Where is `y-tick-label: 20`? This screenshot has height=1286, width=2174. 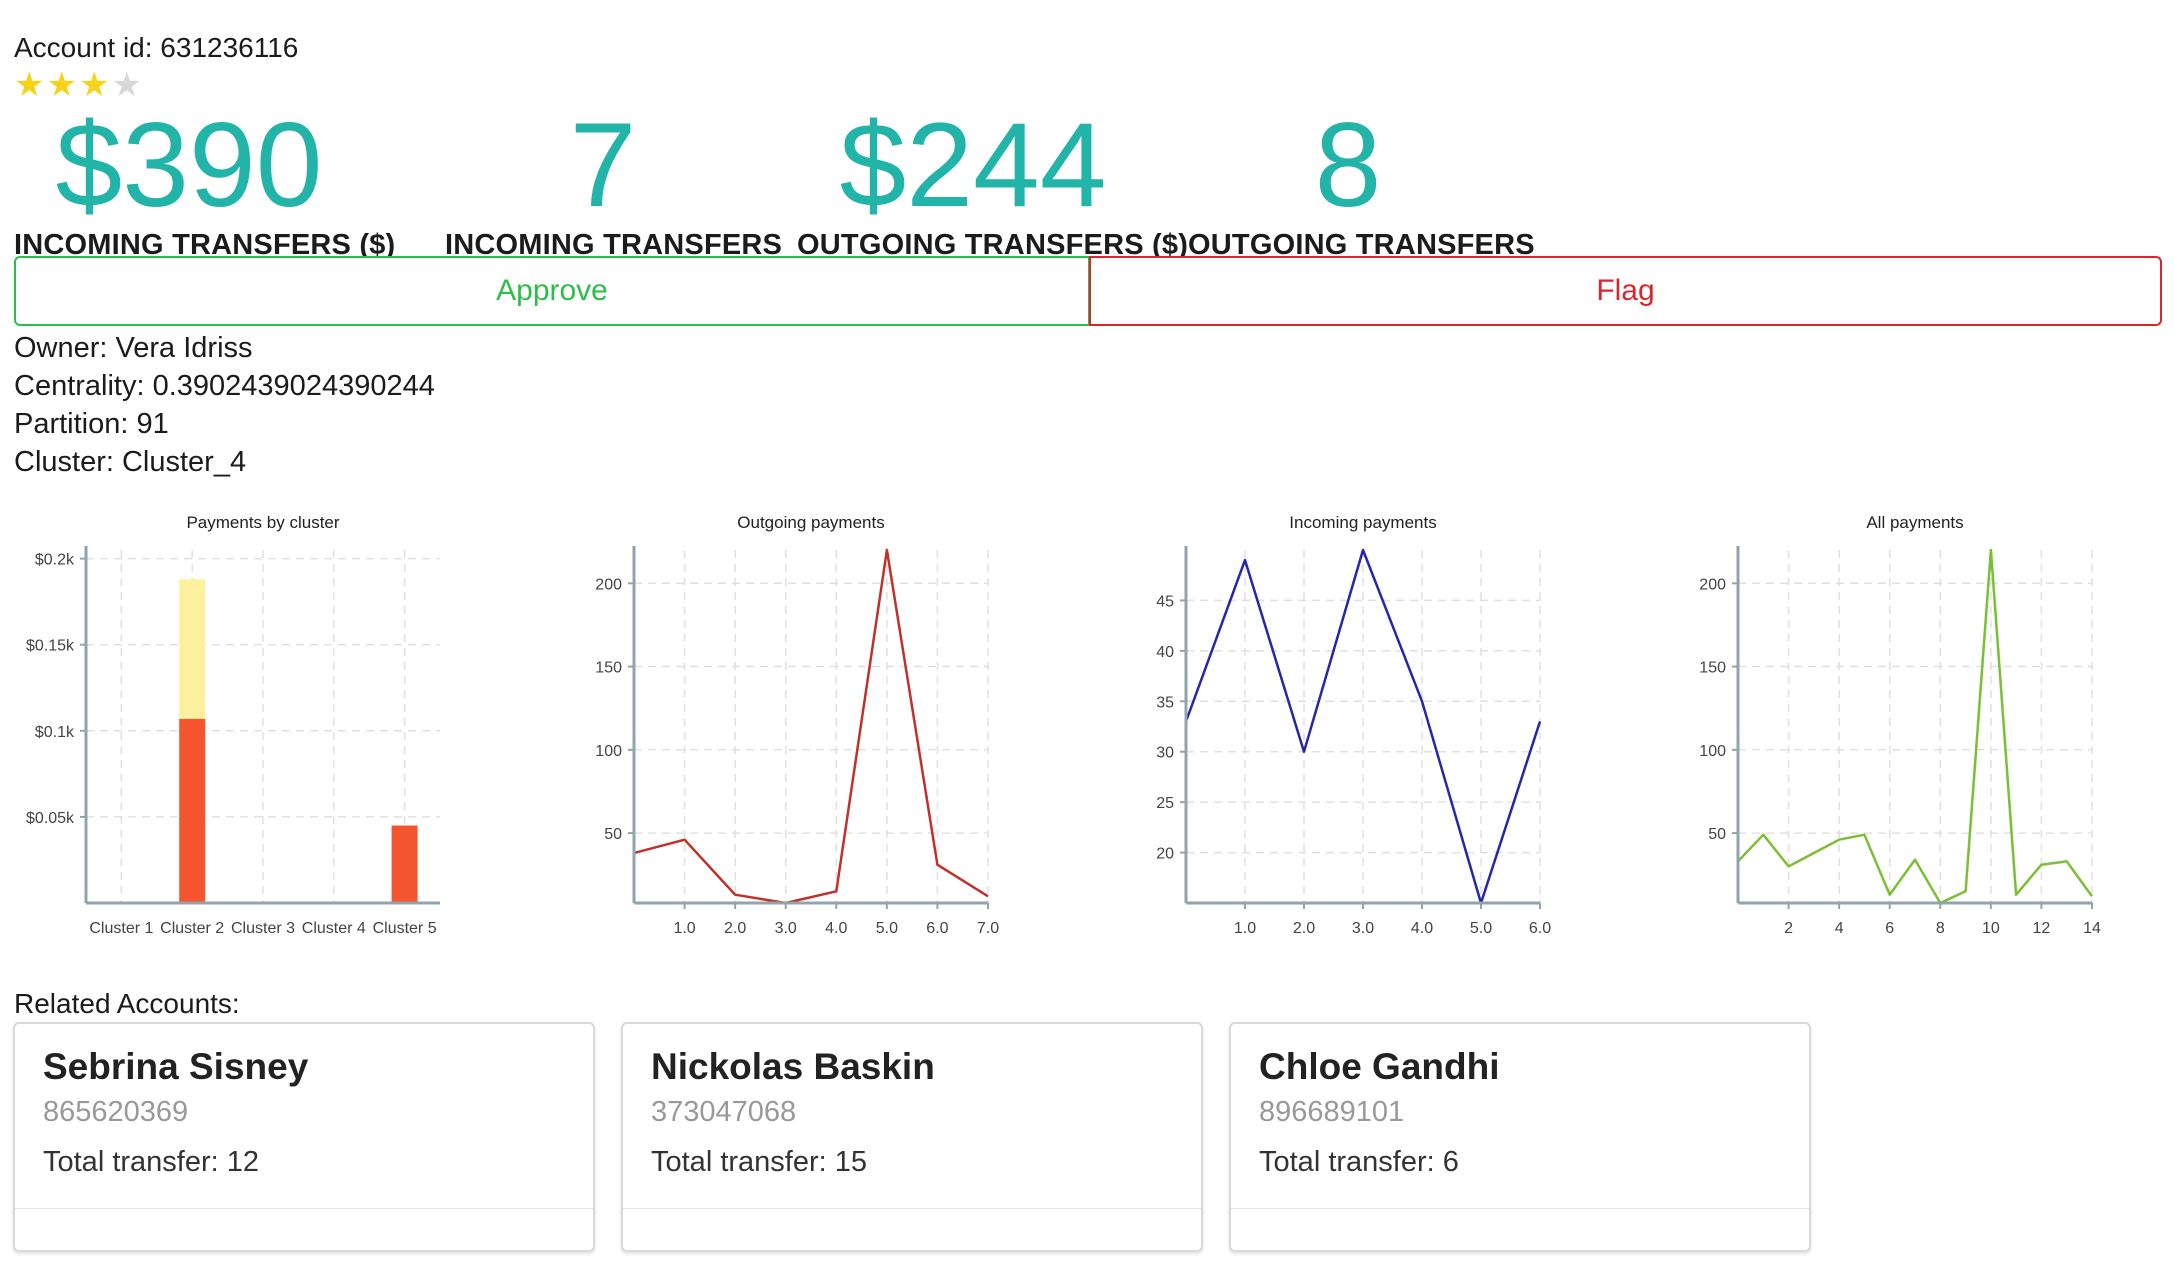
y-tick-label: 20 is located at coordinates (1165, 854).